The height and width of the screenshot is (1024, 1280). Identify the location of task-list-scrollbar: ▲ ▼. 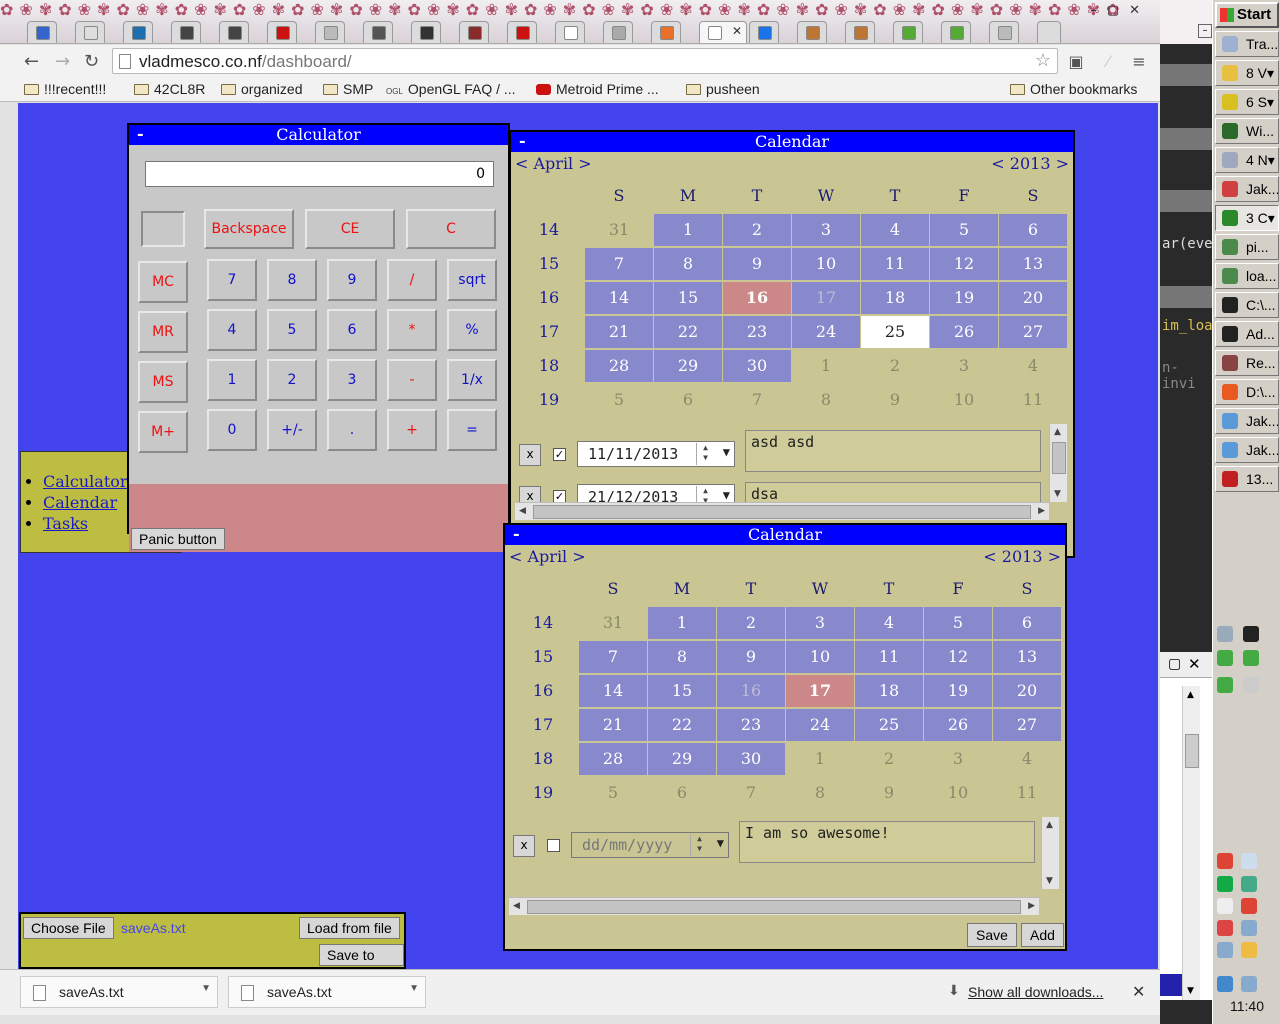
(1058, 463).